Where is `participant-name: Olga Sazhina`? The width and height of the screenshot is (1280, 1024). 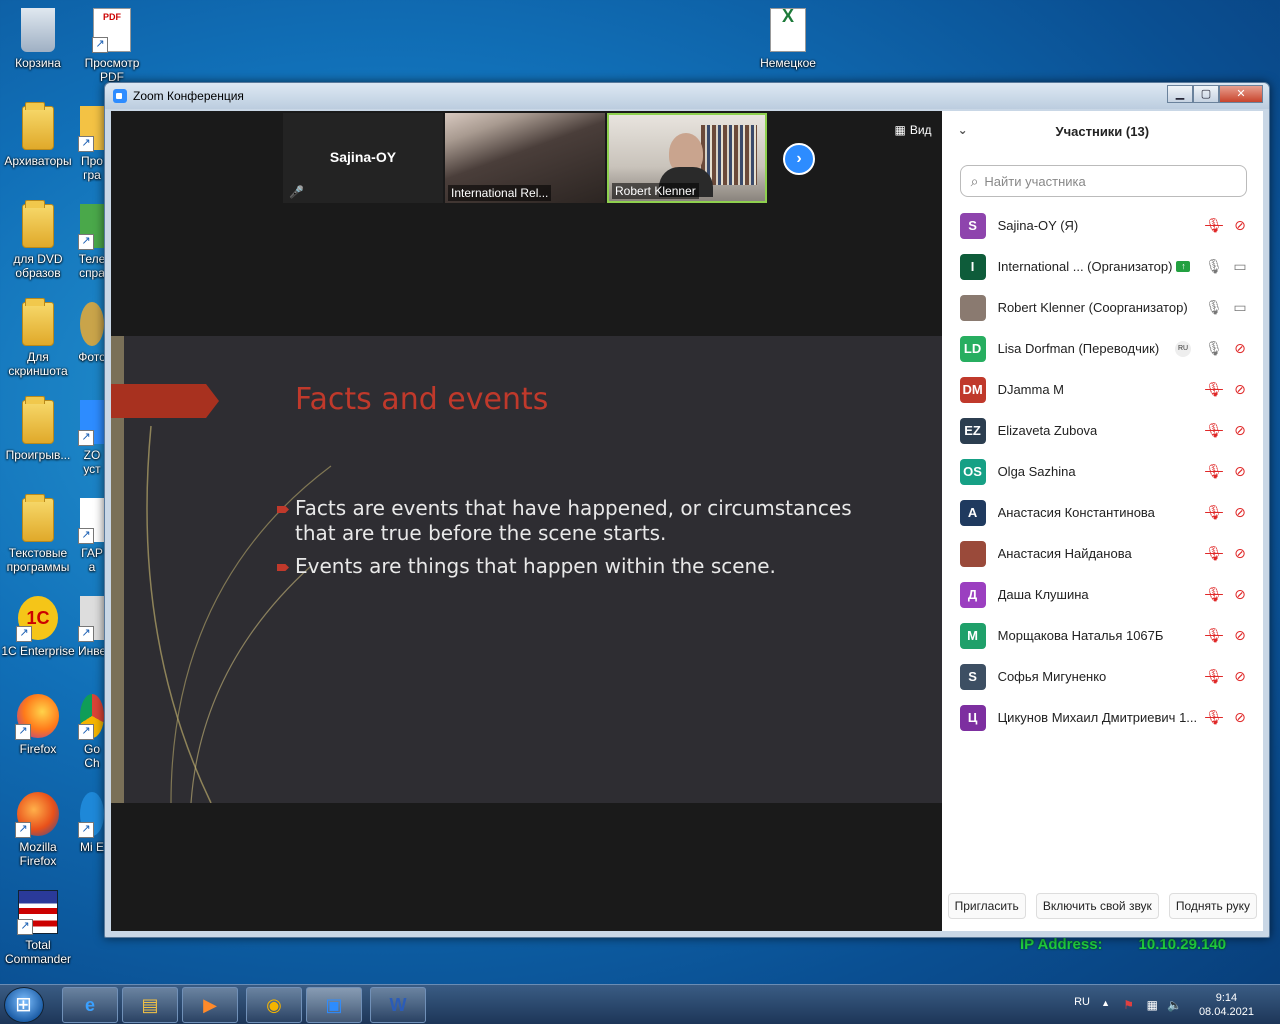 participant-name: Olga Sazhina is located at coordinates (1036, 471).